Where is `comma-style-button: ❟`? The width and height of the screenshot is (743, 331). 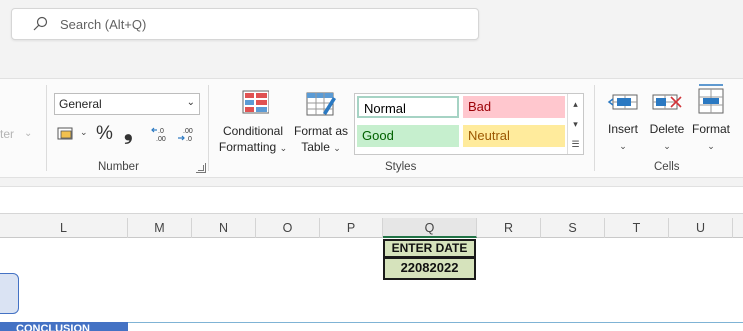
comma-style-button: ❟ is located at coordinates (132, 131).